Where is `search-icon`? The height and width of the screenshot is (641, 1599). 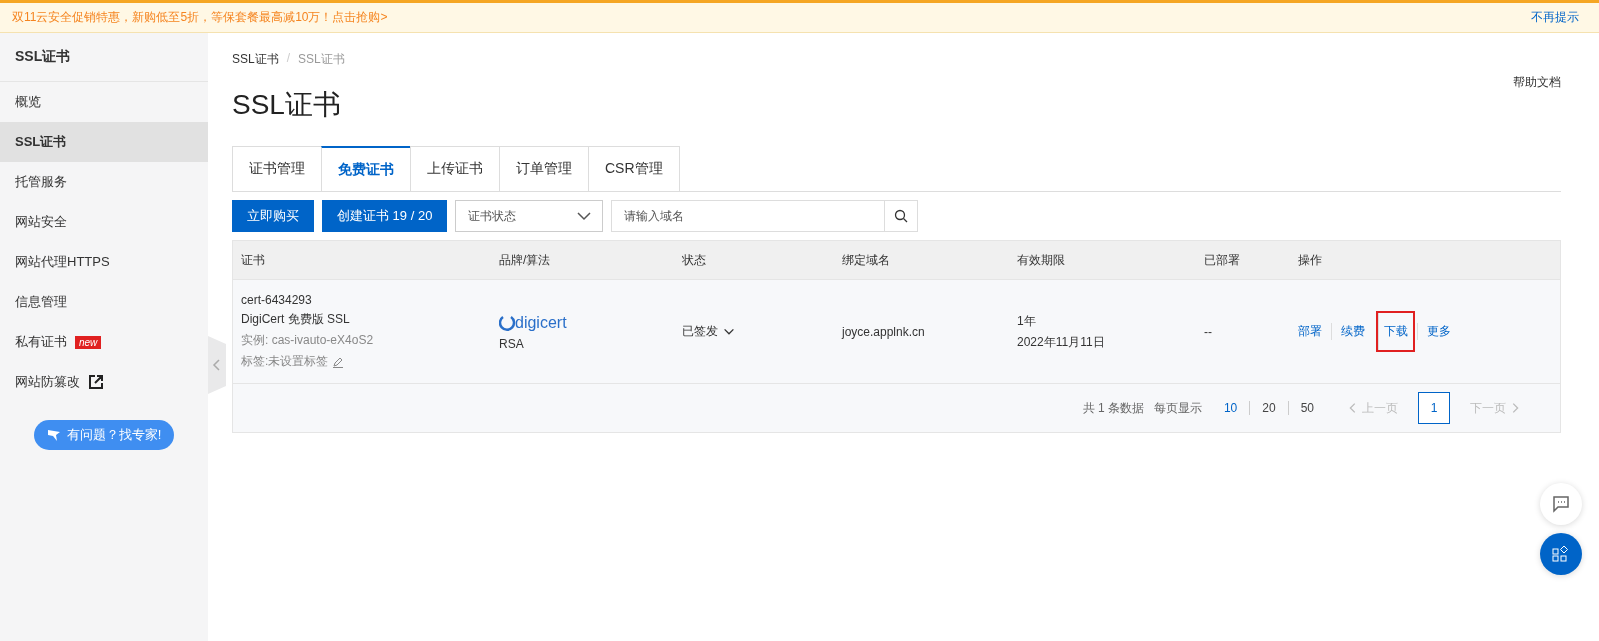
search-icon is located at coordinates (901, 216).